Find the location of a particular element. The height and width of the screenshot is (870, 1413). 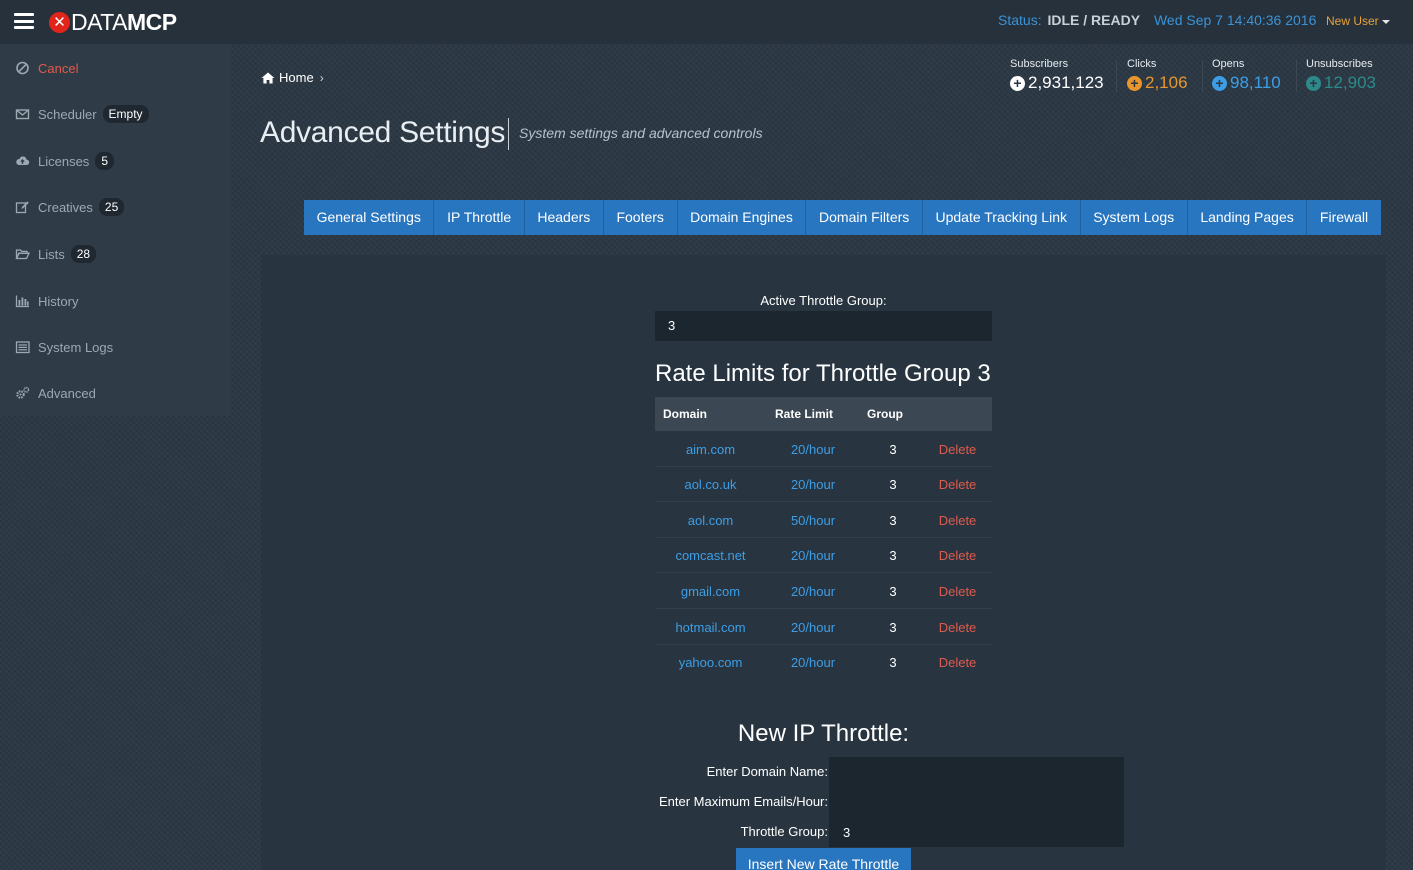

tab-headers: Headers is located at coordinates (564, 217).